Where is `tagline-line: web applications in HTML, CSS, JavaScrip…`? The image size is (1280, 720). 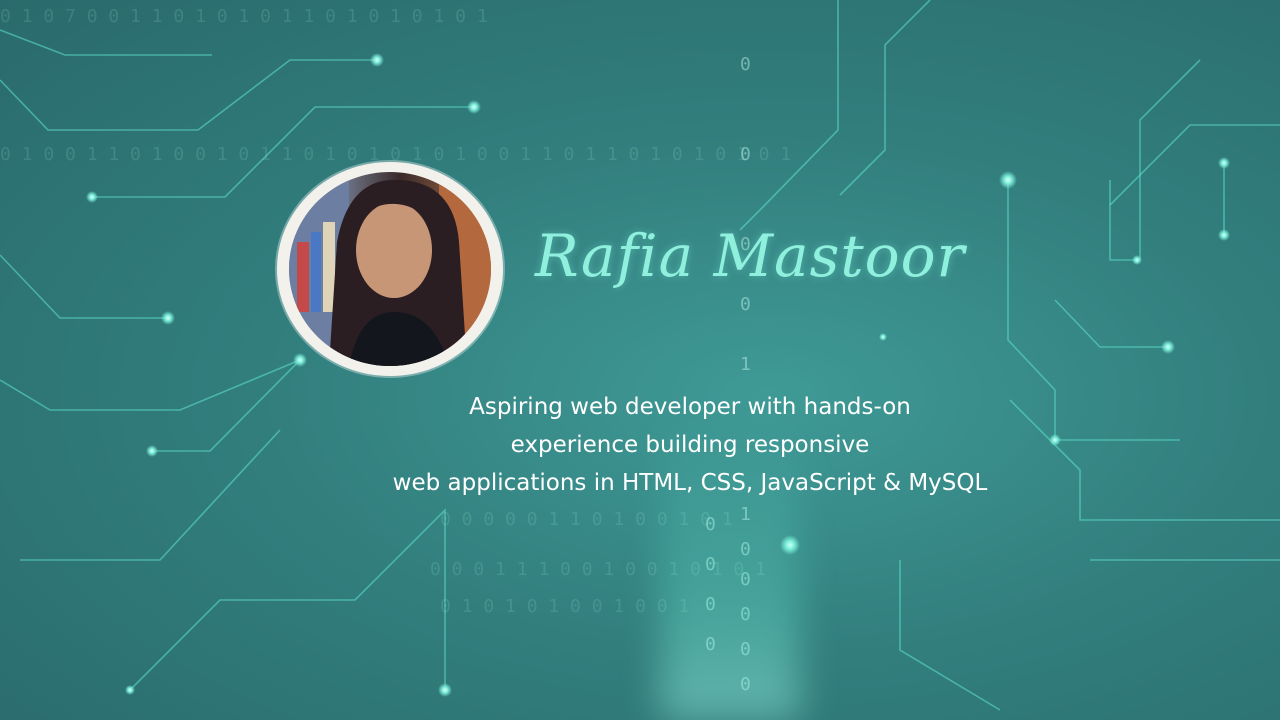
tagline-line: web applications in HTML, CSS, JavaScrip… is located at coordinates (690, 483).